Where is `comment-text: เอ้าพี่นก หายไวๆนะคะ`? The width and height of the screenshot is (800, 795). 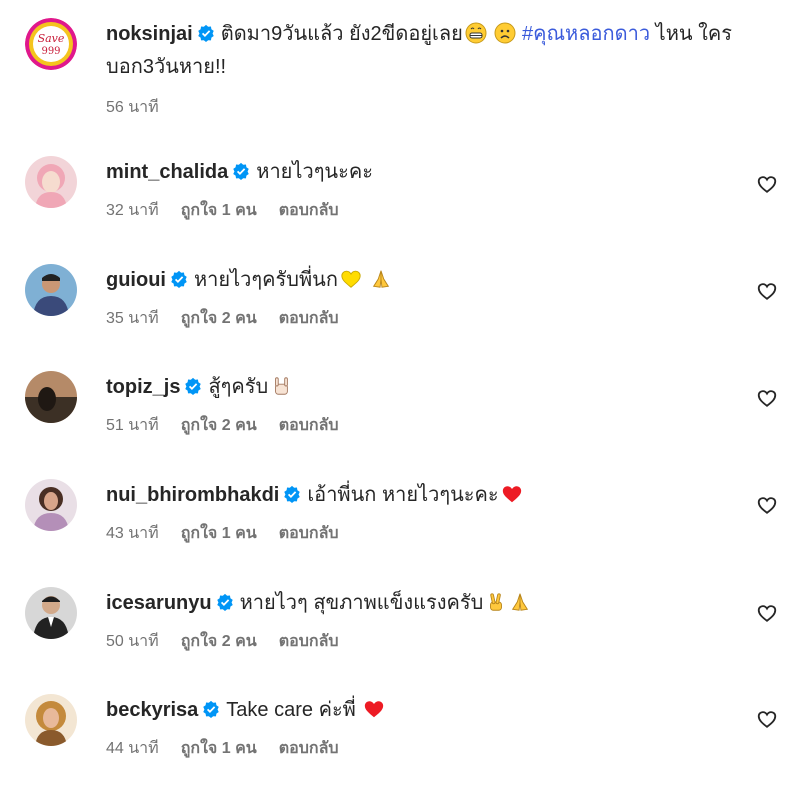 comment-text: เอ้าพี่นก หายไวๆนะคะ is located at coordinates (403, 495).